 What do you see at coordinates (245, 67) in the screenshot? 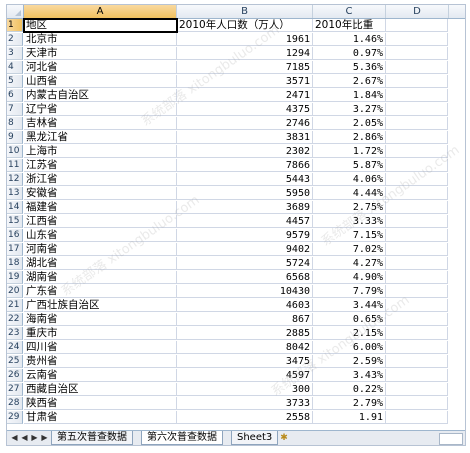
I see `table-cell: 7185` at bounding box center [245, 67].